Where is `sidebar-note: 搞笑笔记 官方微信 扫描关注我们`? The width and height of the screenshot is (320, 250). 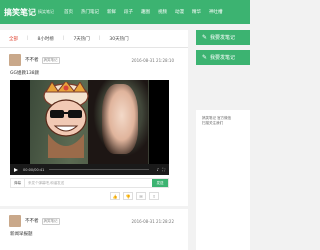 sidebar-note: 搞笑笔记 官方微信 扫描关注我们 is located at coordinates (216, 121).